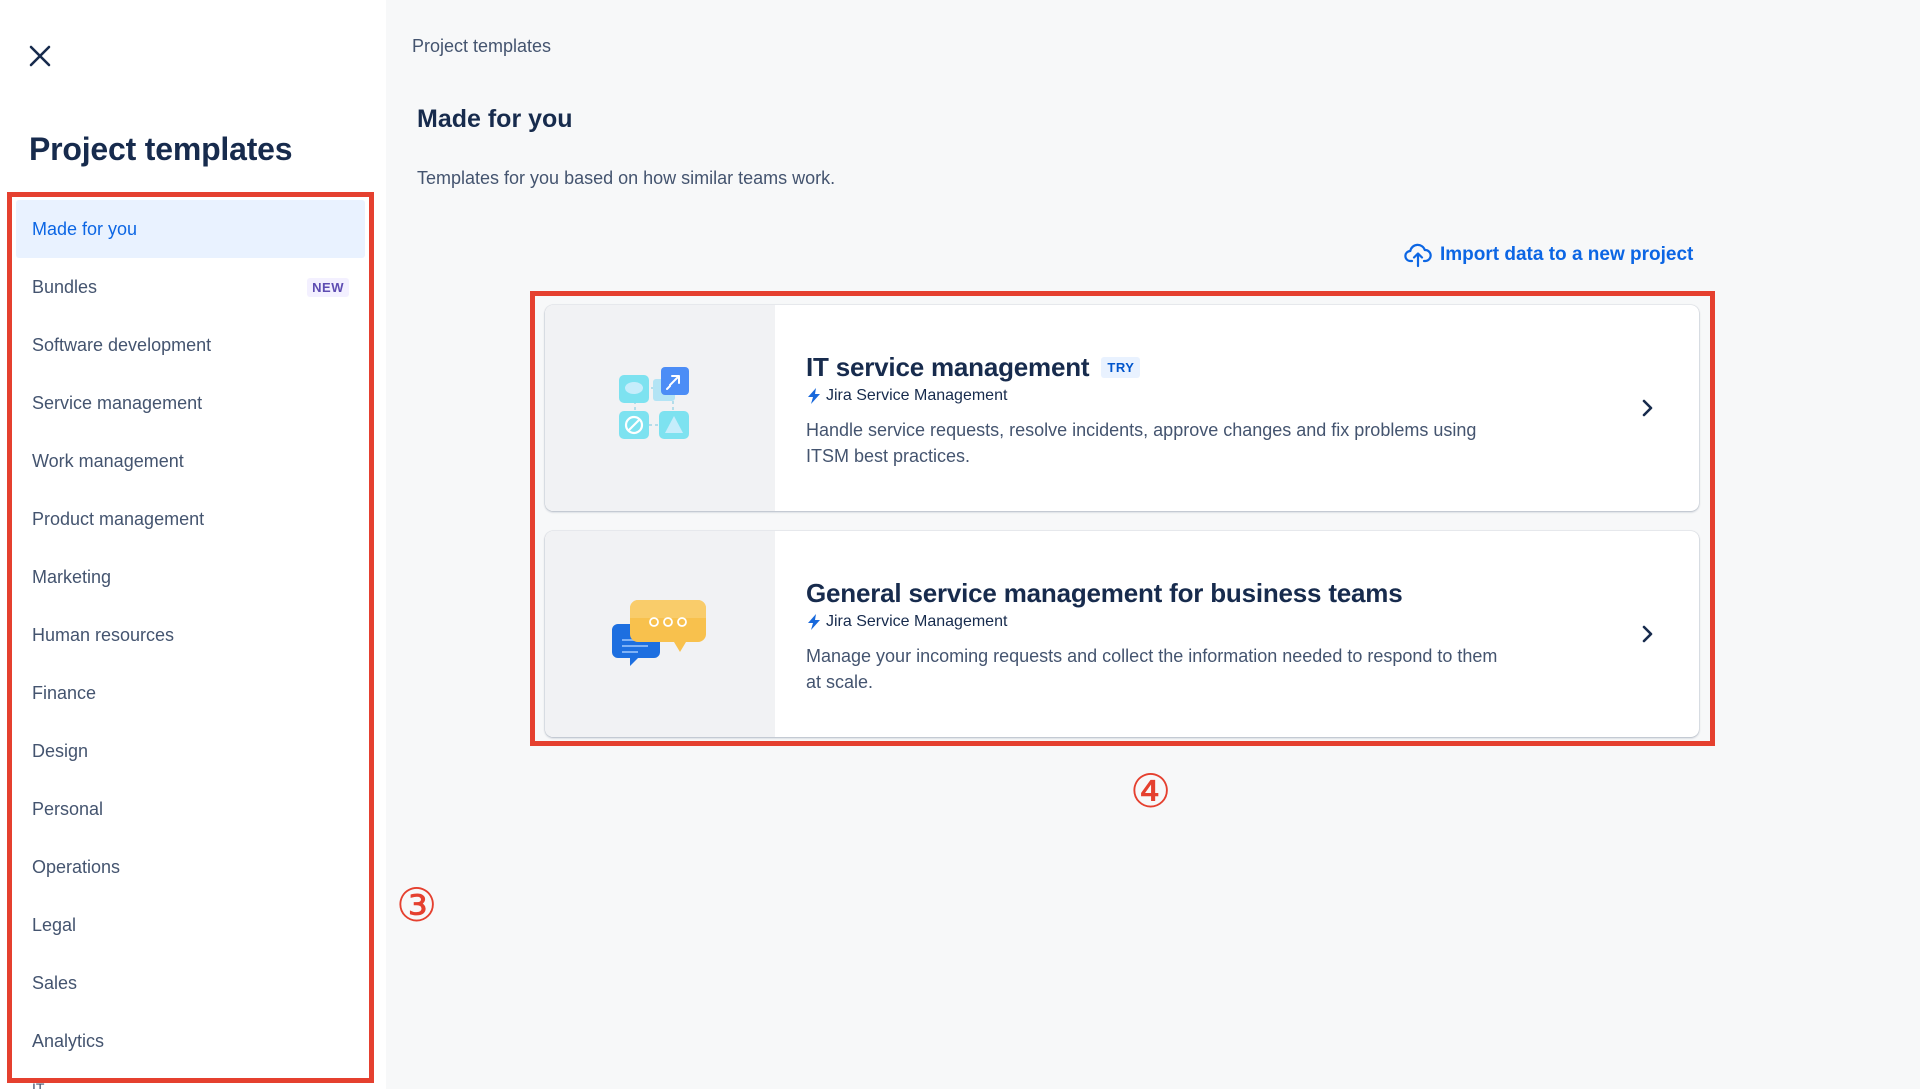 This screenshot has width=1920, height=1089. I want to click on nav-item-label: Finance, so click(64, 692).